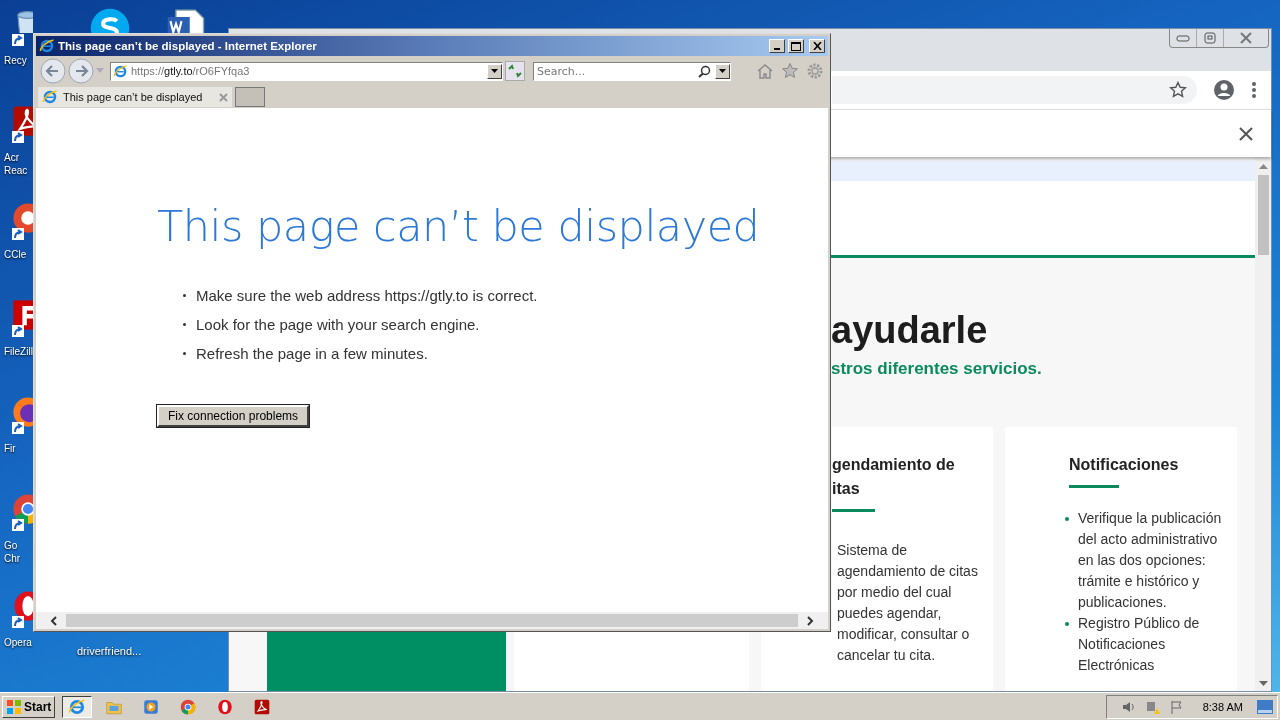 Image resolution: width=1280 pixels, height=720 pixels. Describe the element at coordinates (18, 448) in the screenshot. I see `desktop-icon-label: Fir` at that location.